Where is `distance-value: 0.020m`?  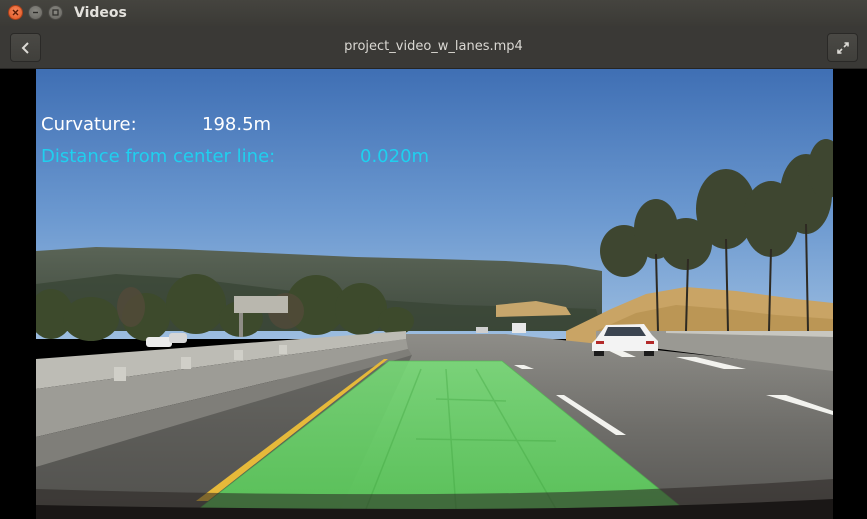
distance-value: 0.020m is located at coordinates (395, 156).